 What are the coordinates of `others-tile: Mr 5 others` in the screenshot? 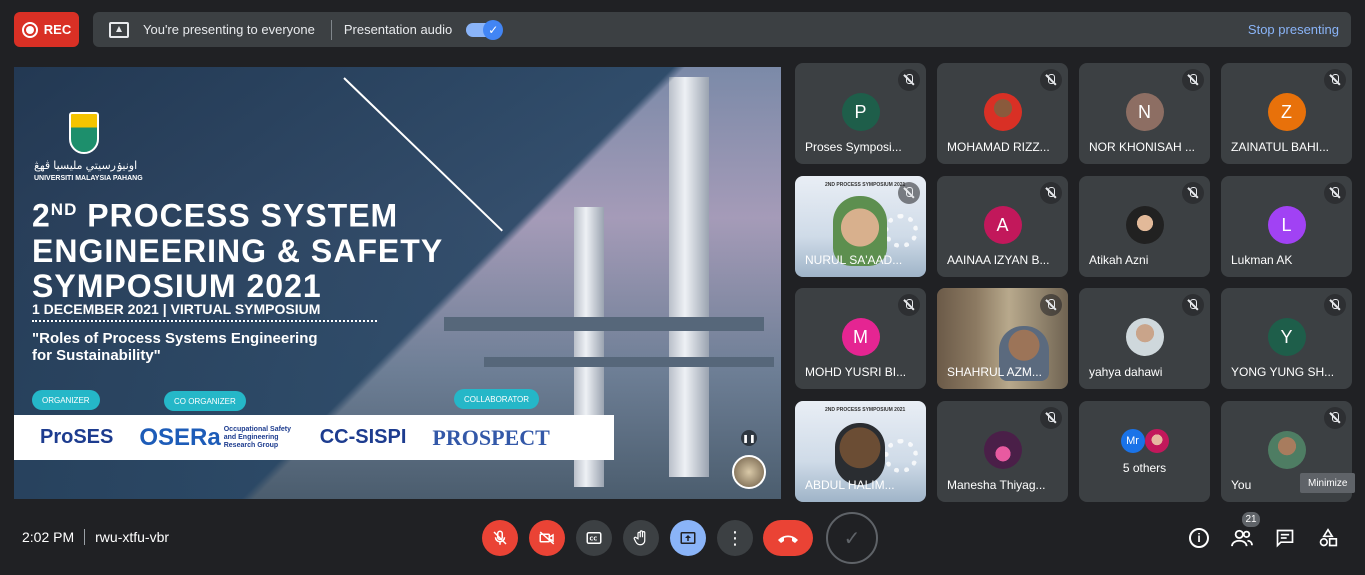 It's located at (1144, 451).